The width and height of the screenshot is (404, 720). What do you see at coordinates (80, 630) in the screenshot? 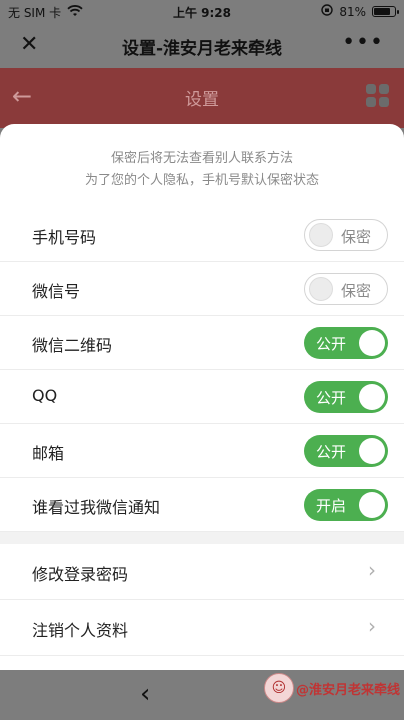
I see `nav-item-label: 注销个人资料` at bounding box center [80, 630].